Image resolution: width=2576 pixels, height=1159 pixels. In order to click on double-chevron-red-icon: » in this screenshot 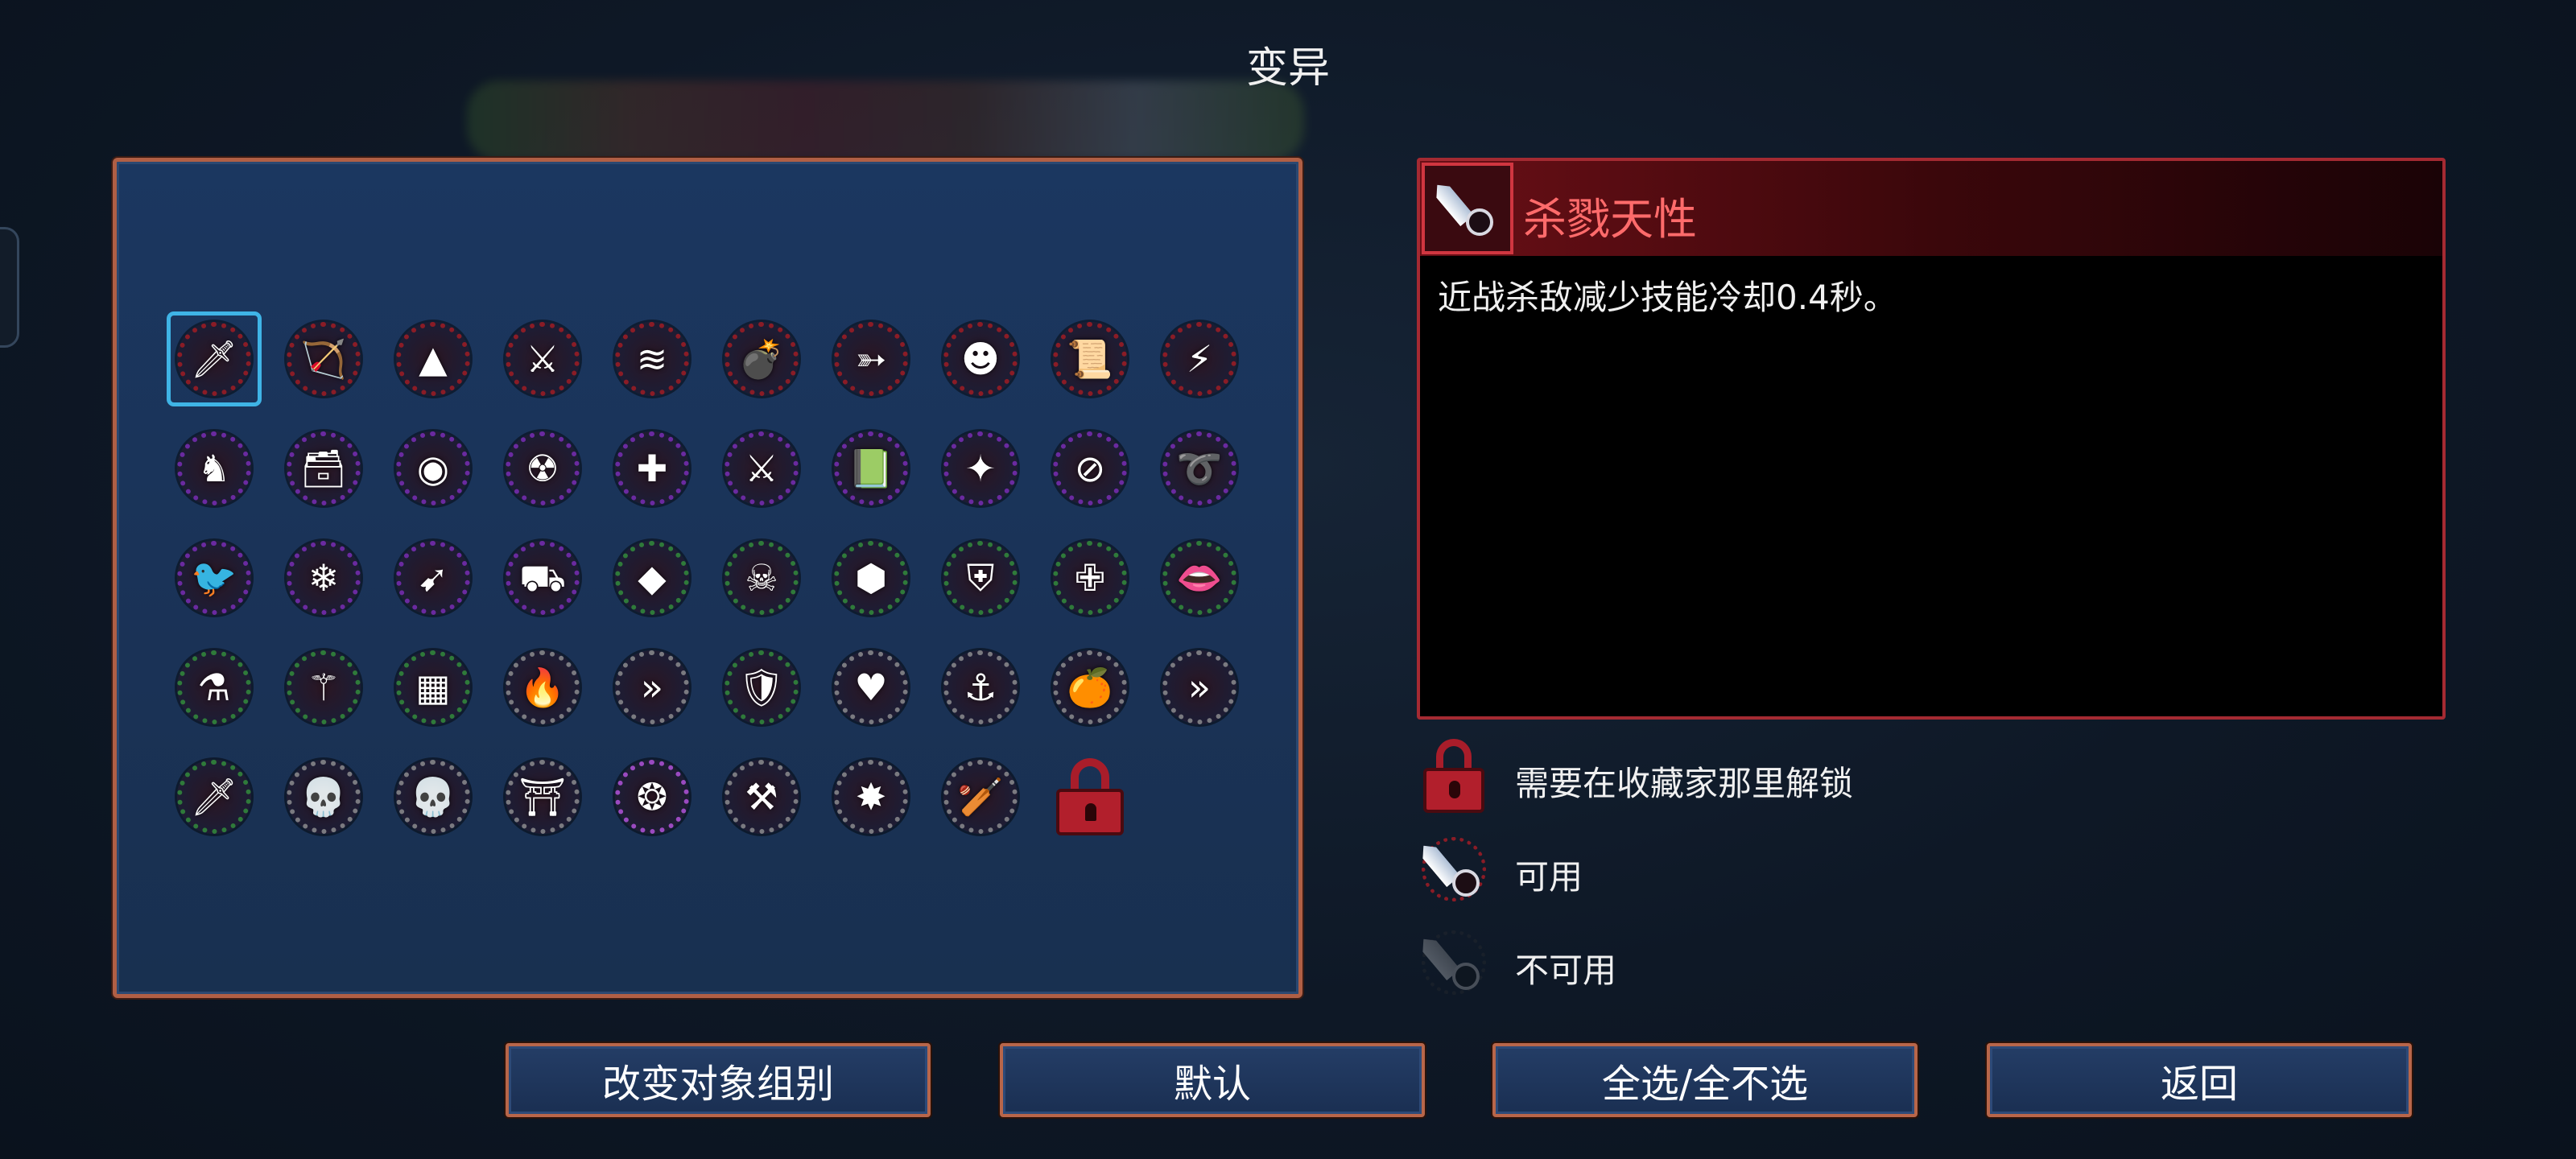, I will do `click(652, 687)`.